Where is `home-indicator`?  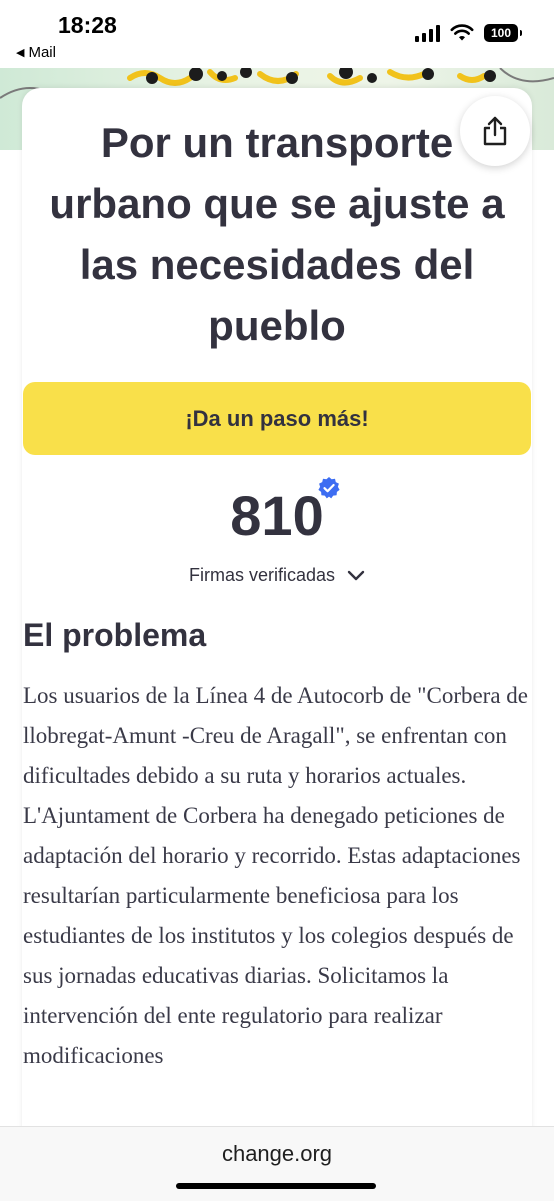
home-indicator is located at coordinates (276, 1186).